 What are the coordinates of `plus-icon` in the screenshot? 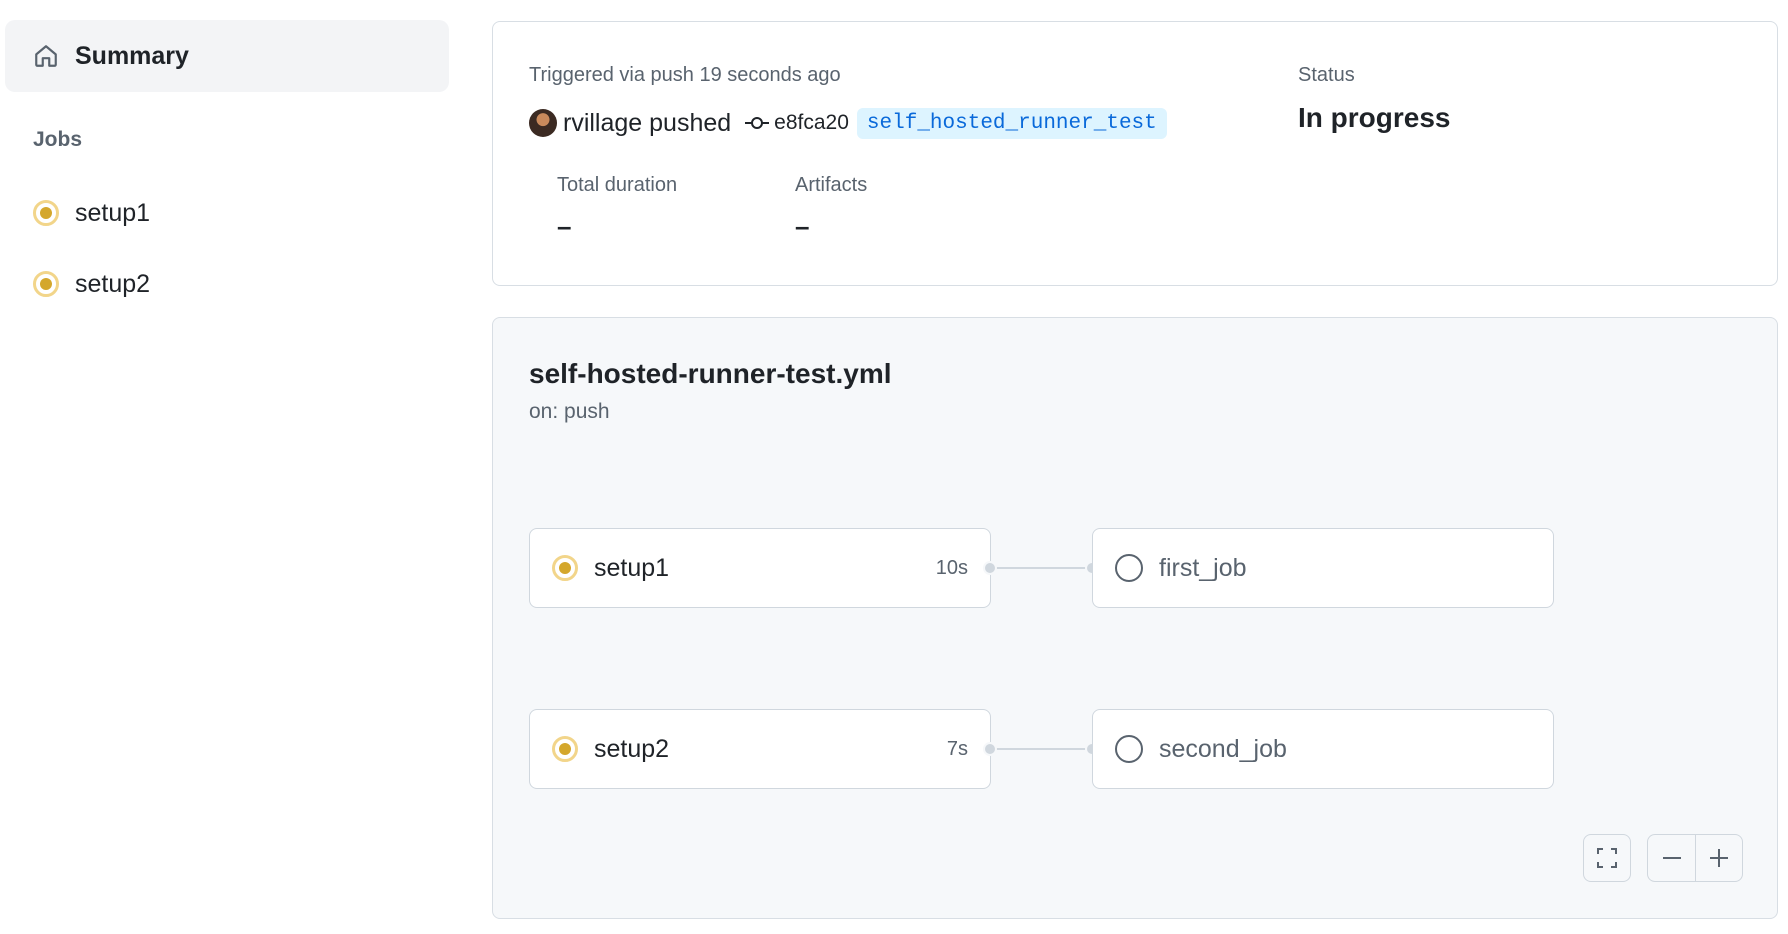 It's located at (1719, 858).